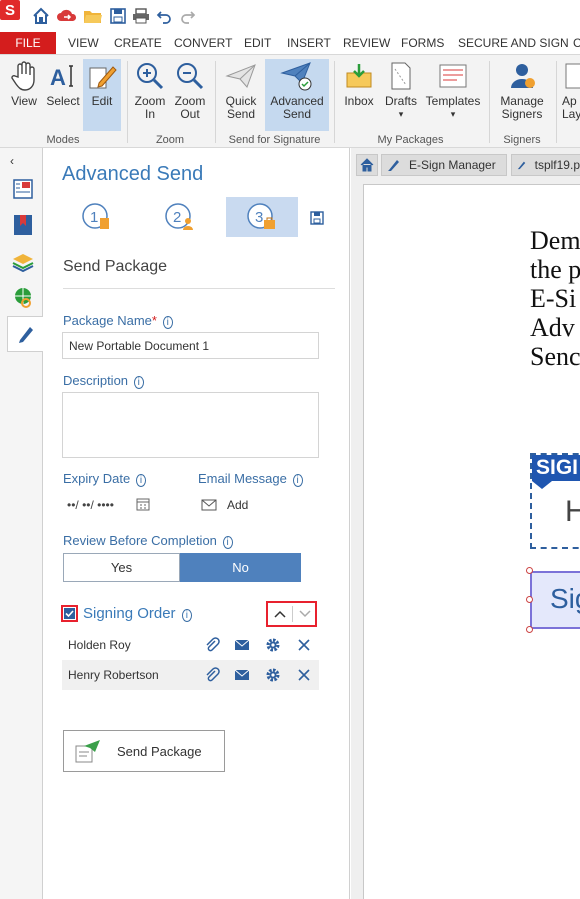 This screenshot has height=899, width=580. What do you see at coordinates (401, 114) in the screenshot?
I see `drafts-dropdown-icon: ▾` at bounding box center [401, 114].